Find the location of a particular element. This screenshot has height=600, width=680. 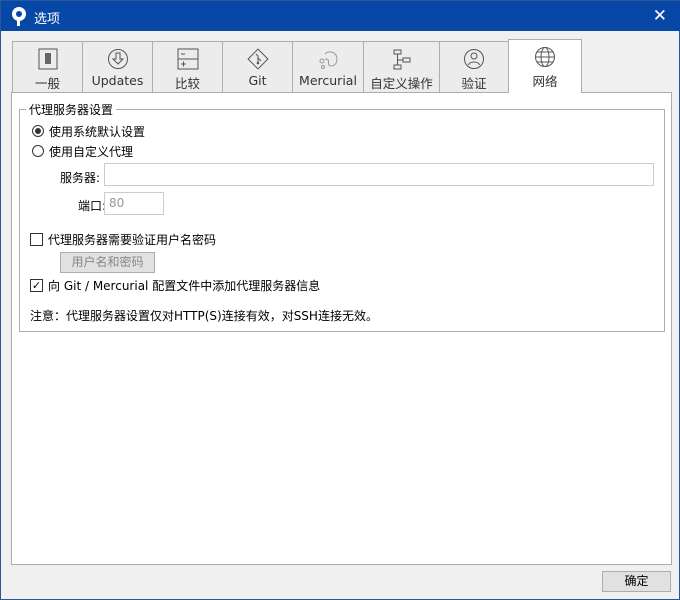

switch-icon is located at coordinates (47, 59).